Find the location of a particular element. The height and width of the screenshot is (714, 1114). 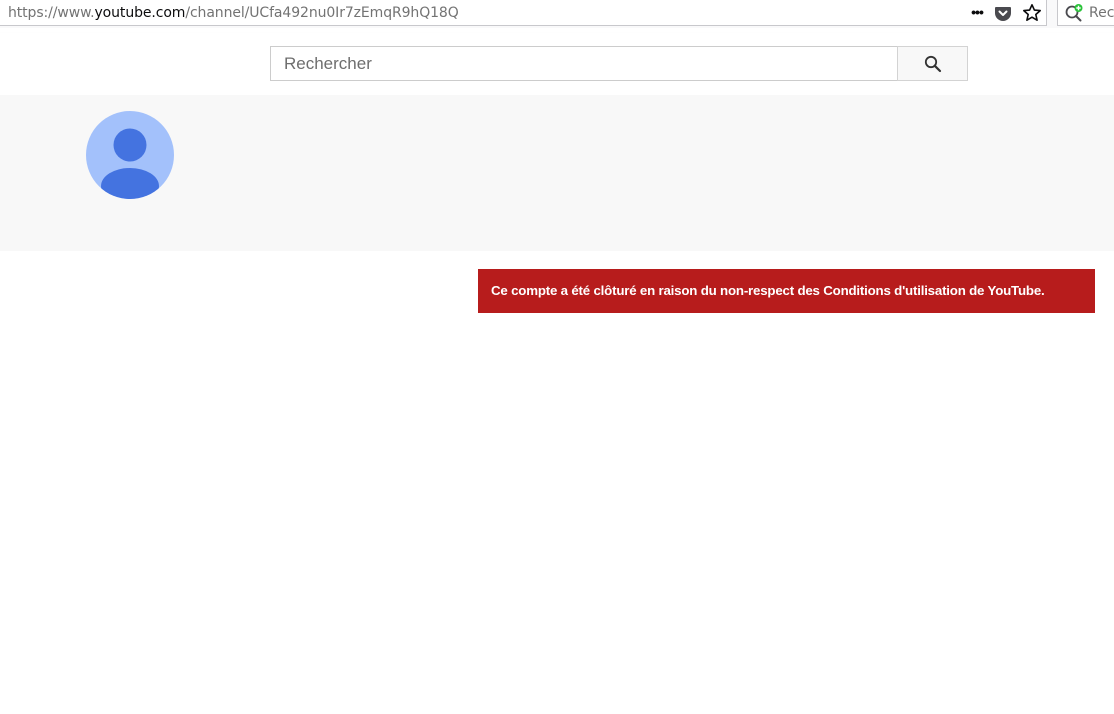

avatar is located at coordinates (130, 155).